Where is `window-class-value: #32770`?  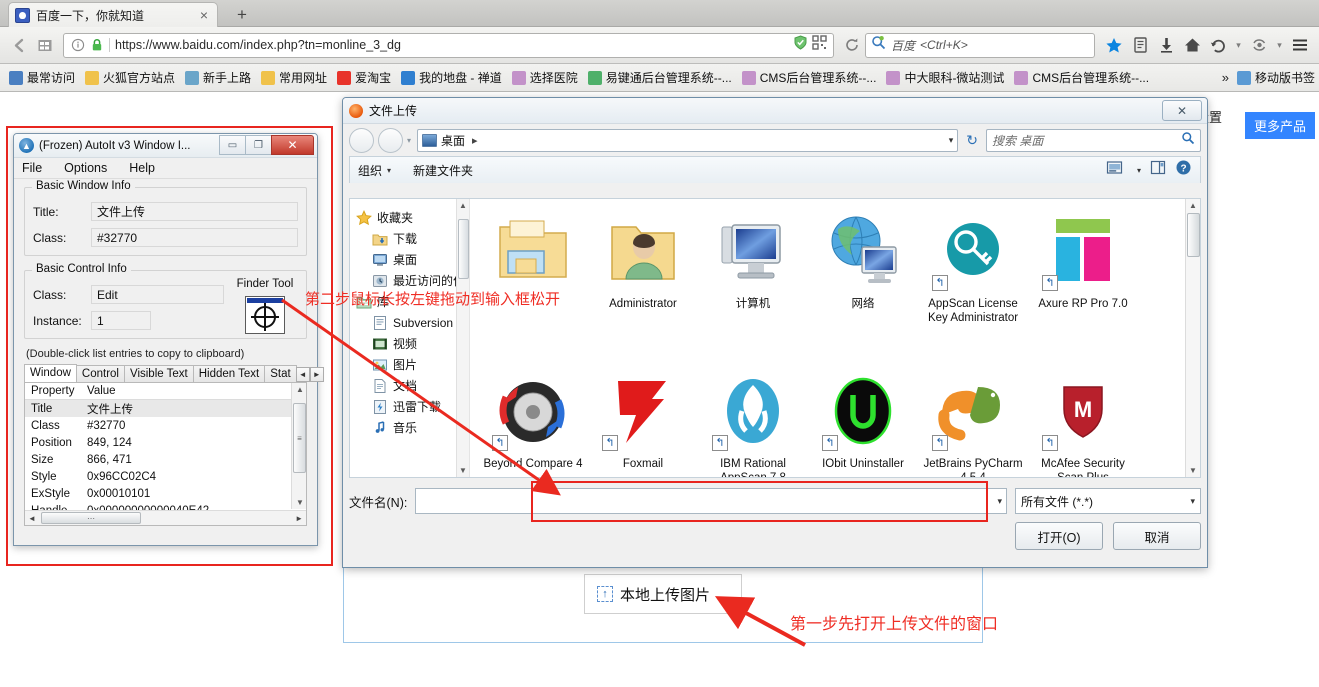 window-class-value: #32770 is located at coordinates (194, 237).